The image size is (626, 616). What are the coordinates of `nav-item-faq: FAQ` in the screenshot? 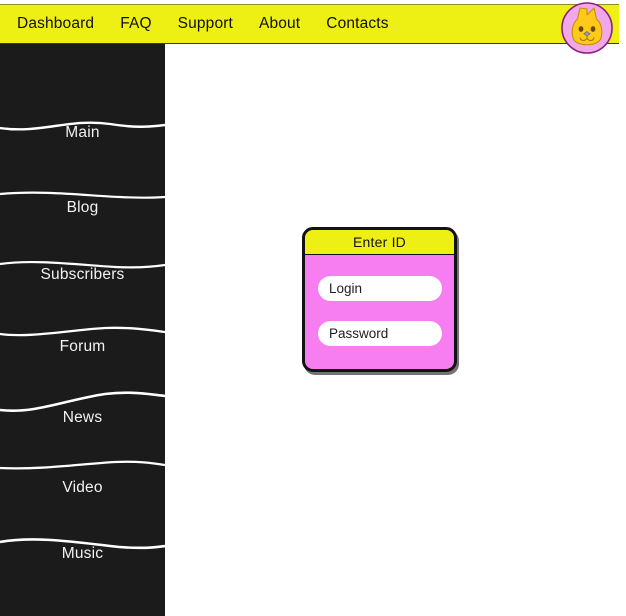 It's located at (135, 24).